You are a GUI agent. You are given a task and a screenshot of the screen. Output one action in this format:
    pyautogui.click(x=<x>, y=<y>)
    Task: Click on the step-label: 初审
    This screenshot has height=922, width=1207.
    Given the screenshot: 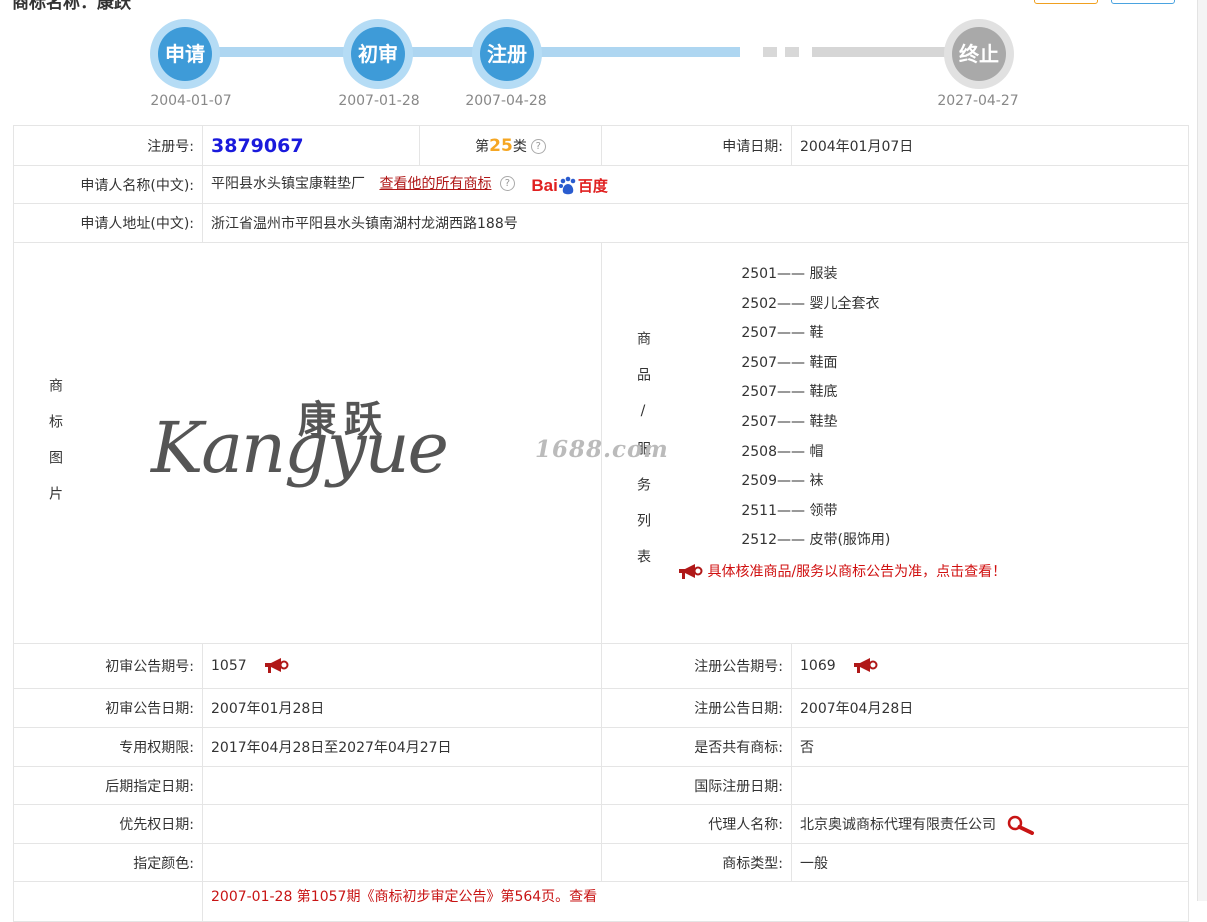 What is the action you would take?
    pyautogui.click(x=378, y=54)
    